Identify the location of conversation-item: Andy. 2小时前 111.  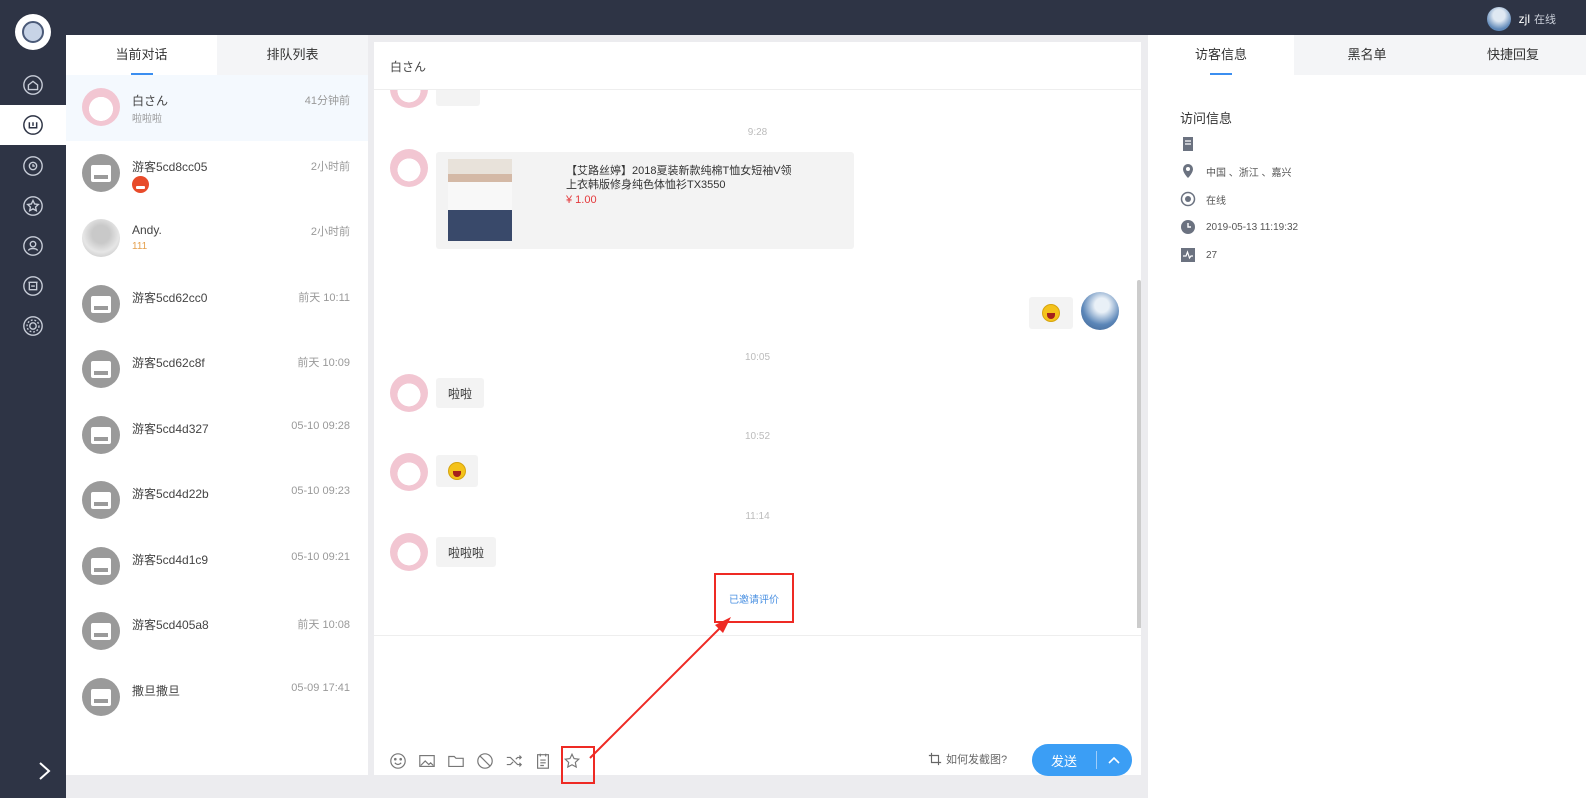
(217, 239).